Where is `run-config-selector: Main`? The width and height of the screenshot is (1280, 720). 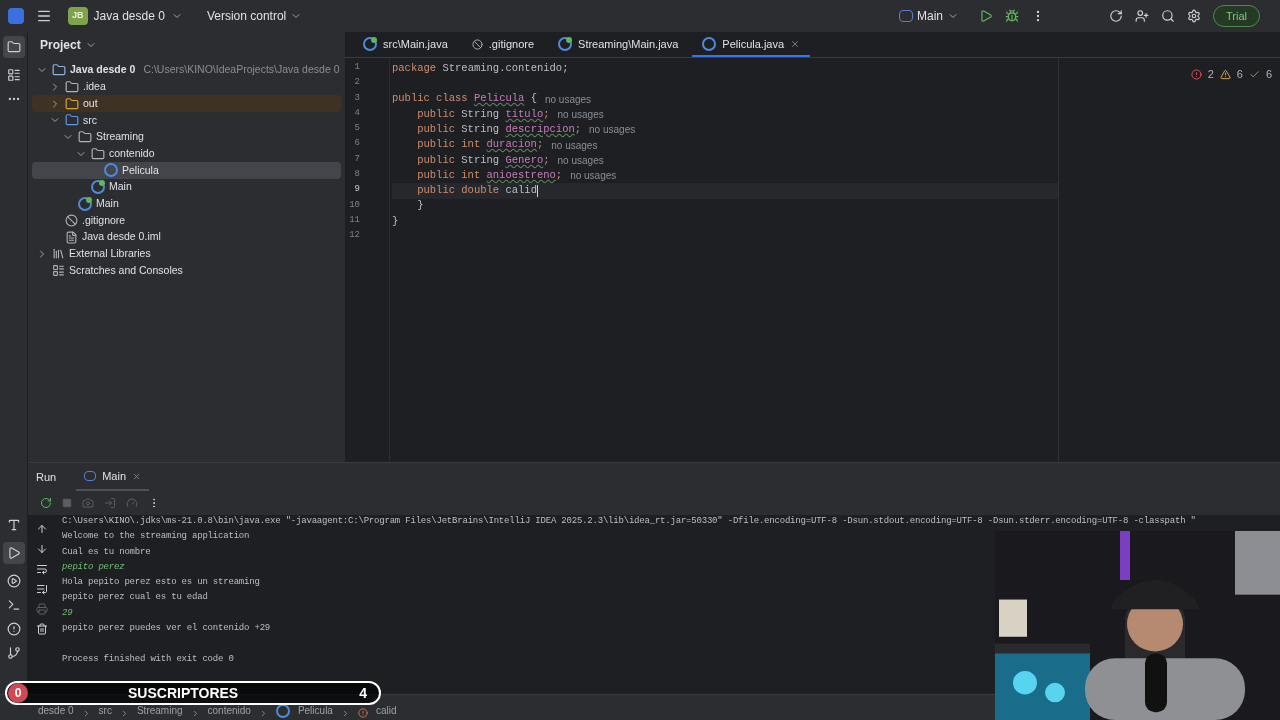 run-config-selector: Main is located at coordinates (929, 16).